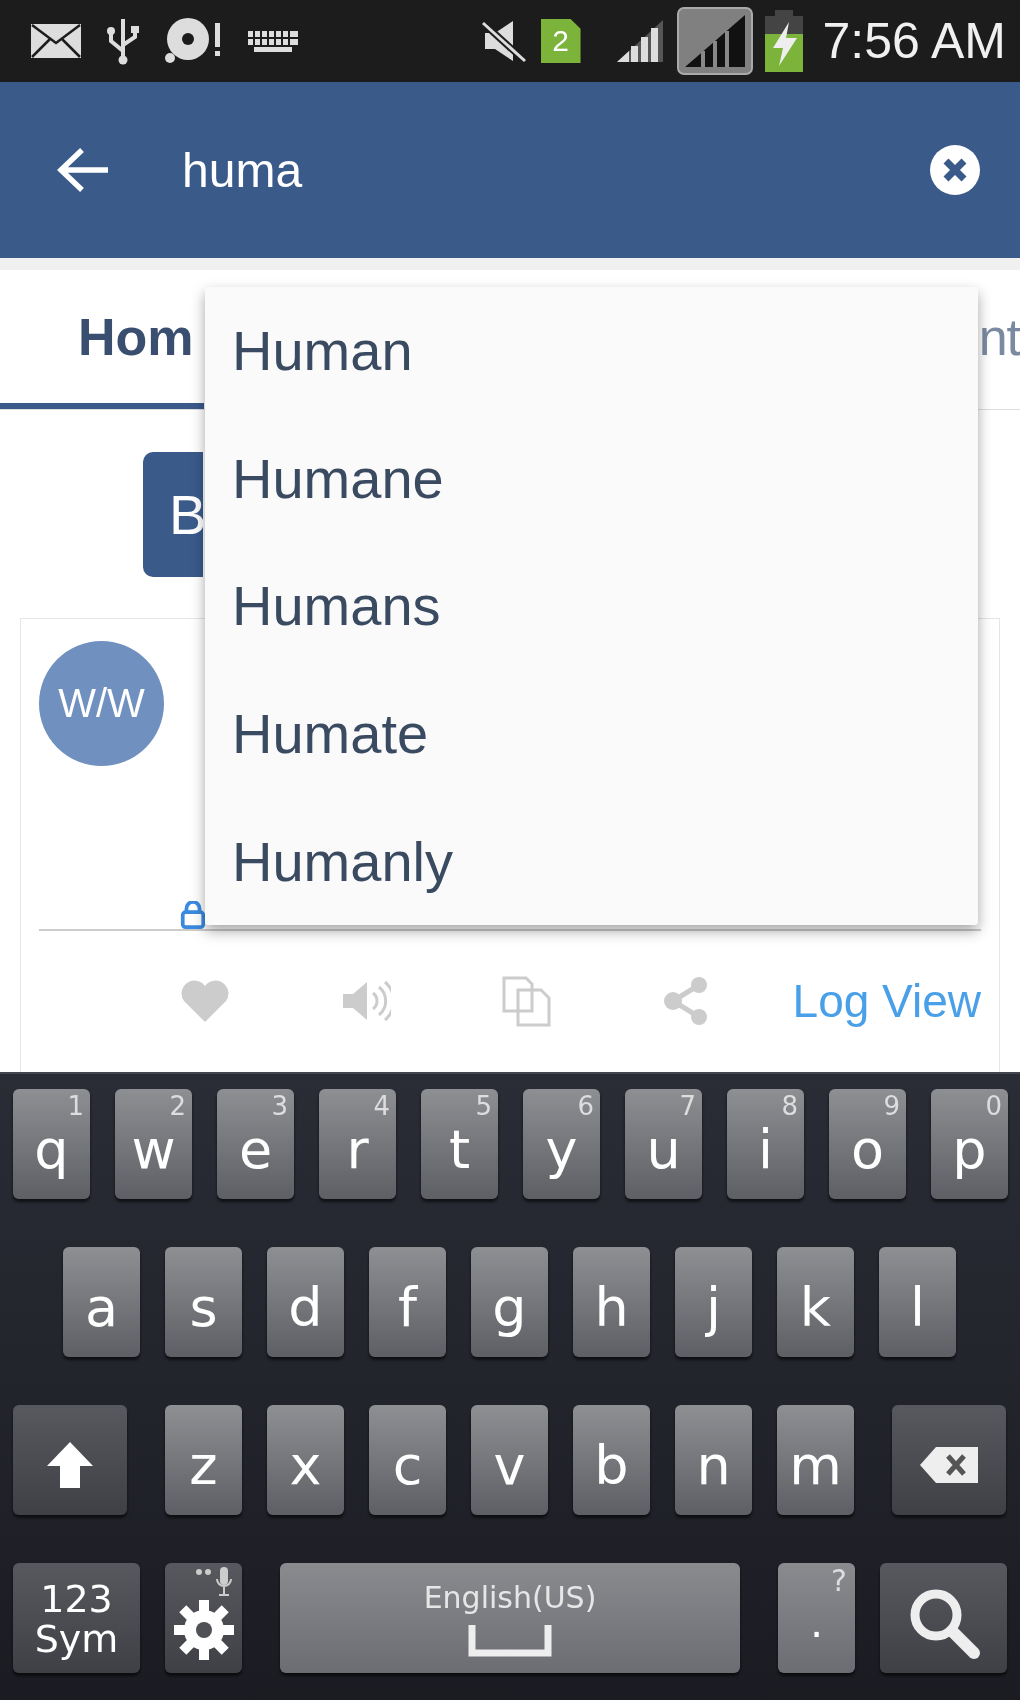  I want to click on battery-charging-icon, so click(783, 41).